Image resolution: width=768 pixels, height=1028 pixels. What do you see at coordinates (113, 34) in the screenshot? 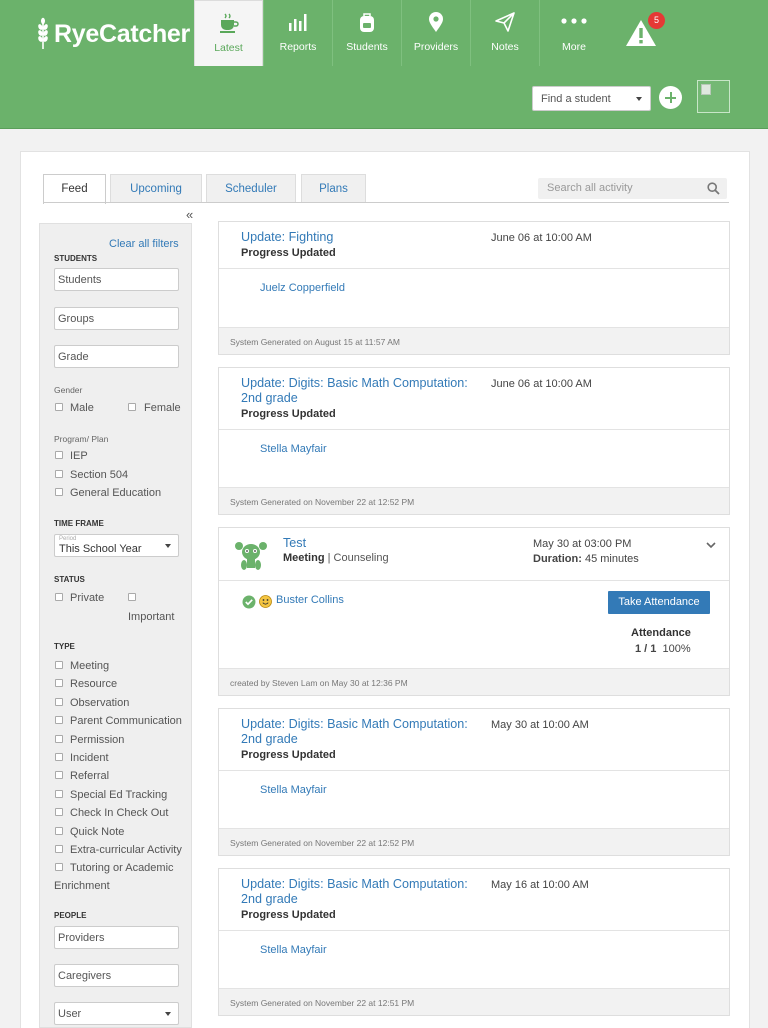
I see `app-logo: RyeCatcher` at bounding box center [113, 34].